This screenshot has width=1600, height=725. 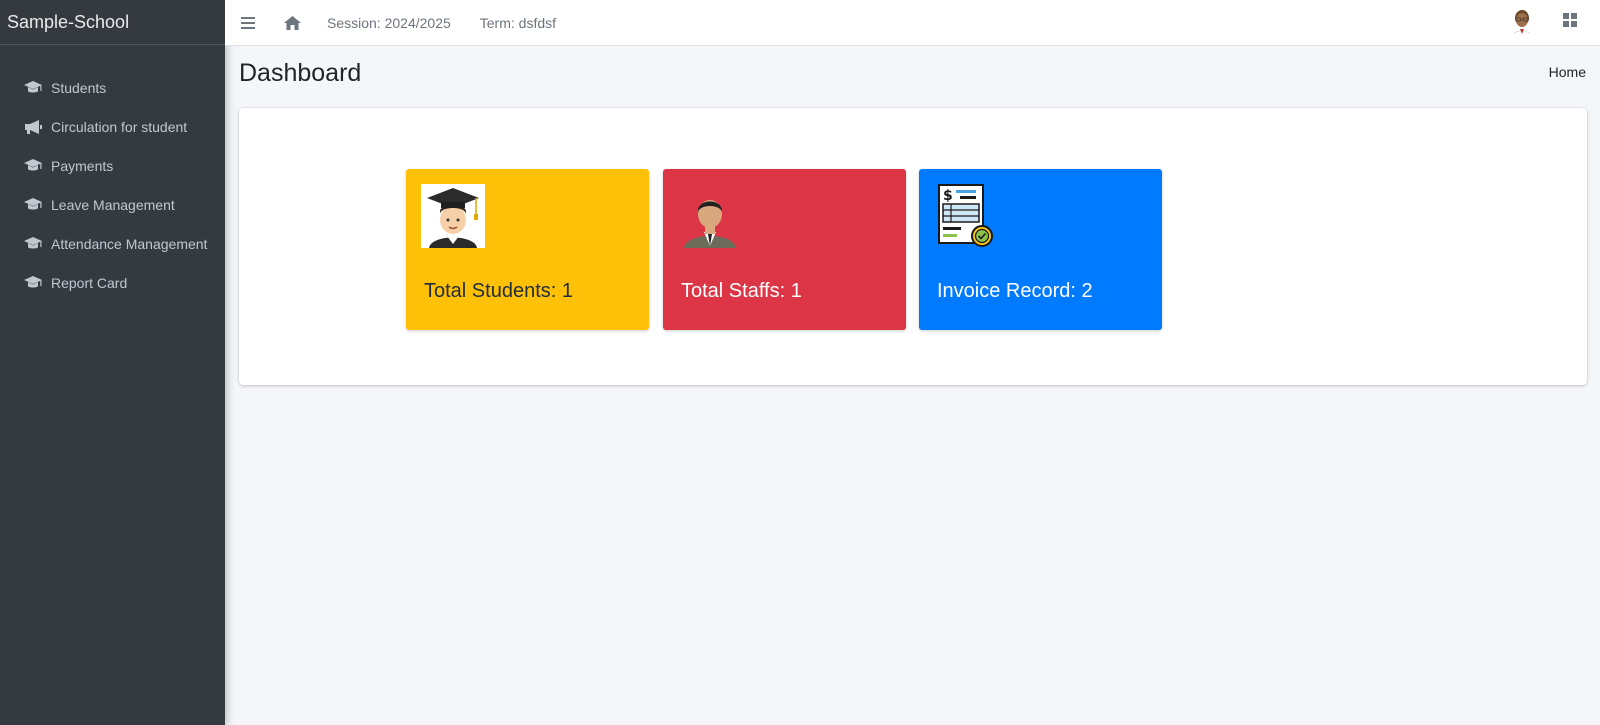 I want to click on sidebar-item-label: Leave Management, so click(x=113, y=204).